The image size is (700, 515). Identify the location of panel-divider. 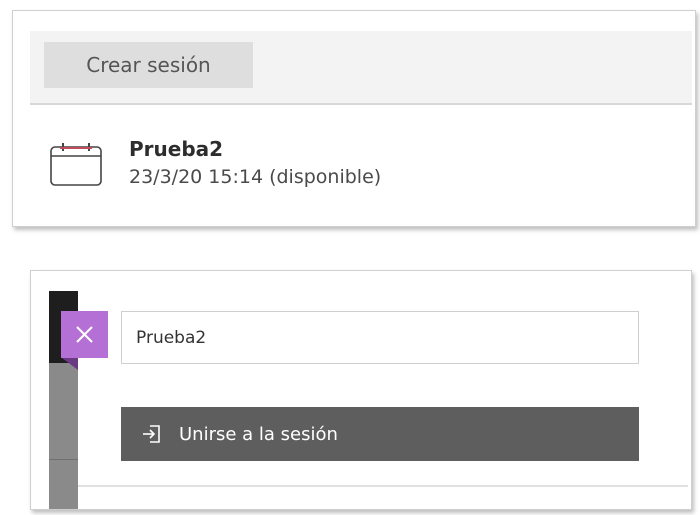
(383, 486).